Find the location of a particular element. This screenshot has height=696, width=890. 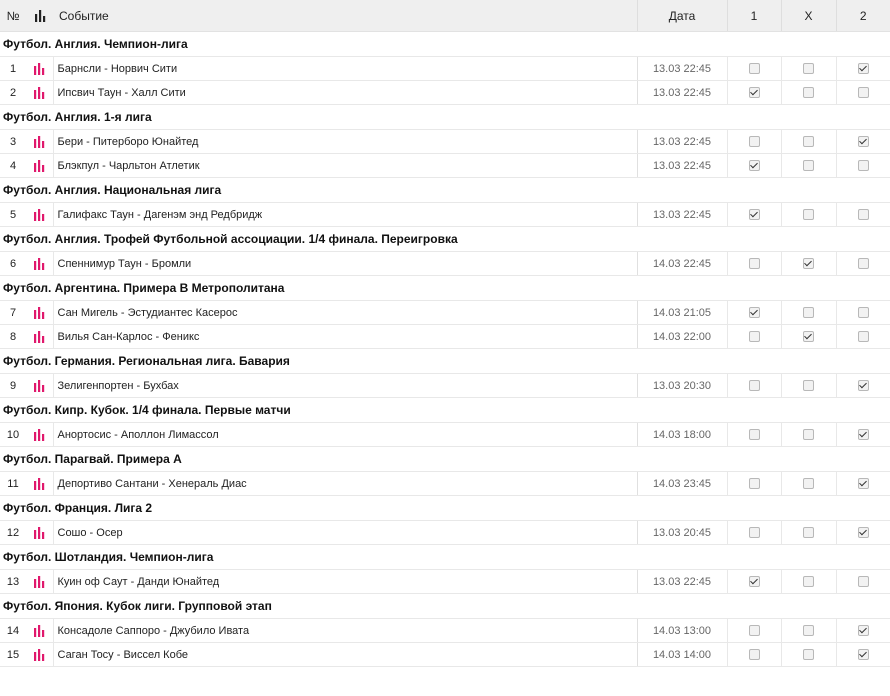

group-title: Футбол. Англия. 1-я лига is located at coordinates (445, 117).